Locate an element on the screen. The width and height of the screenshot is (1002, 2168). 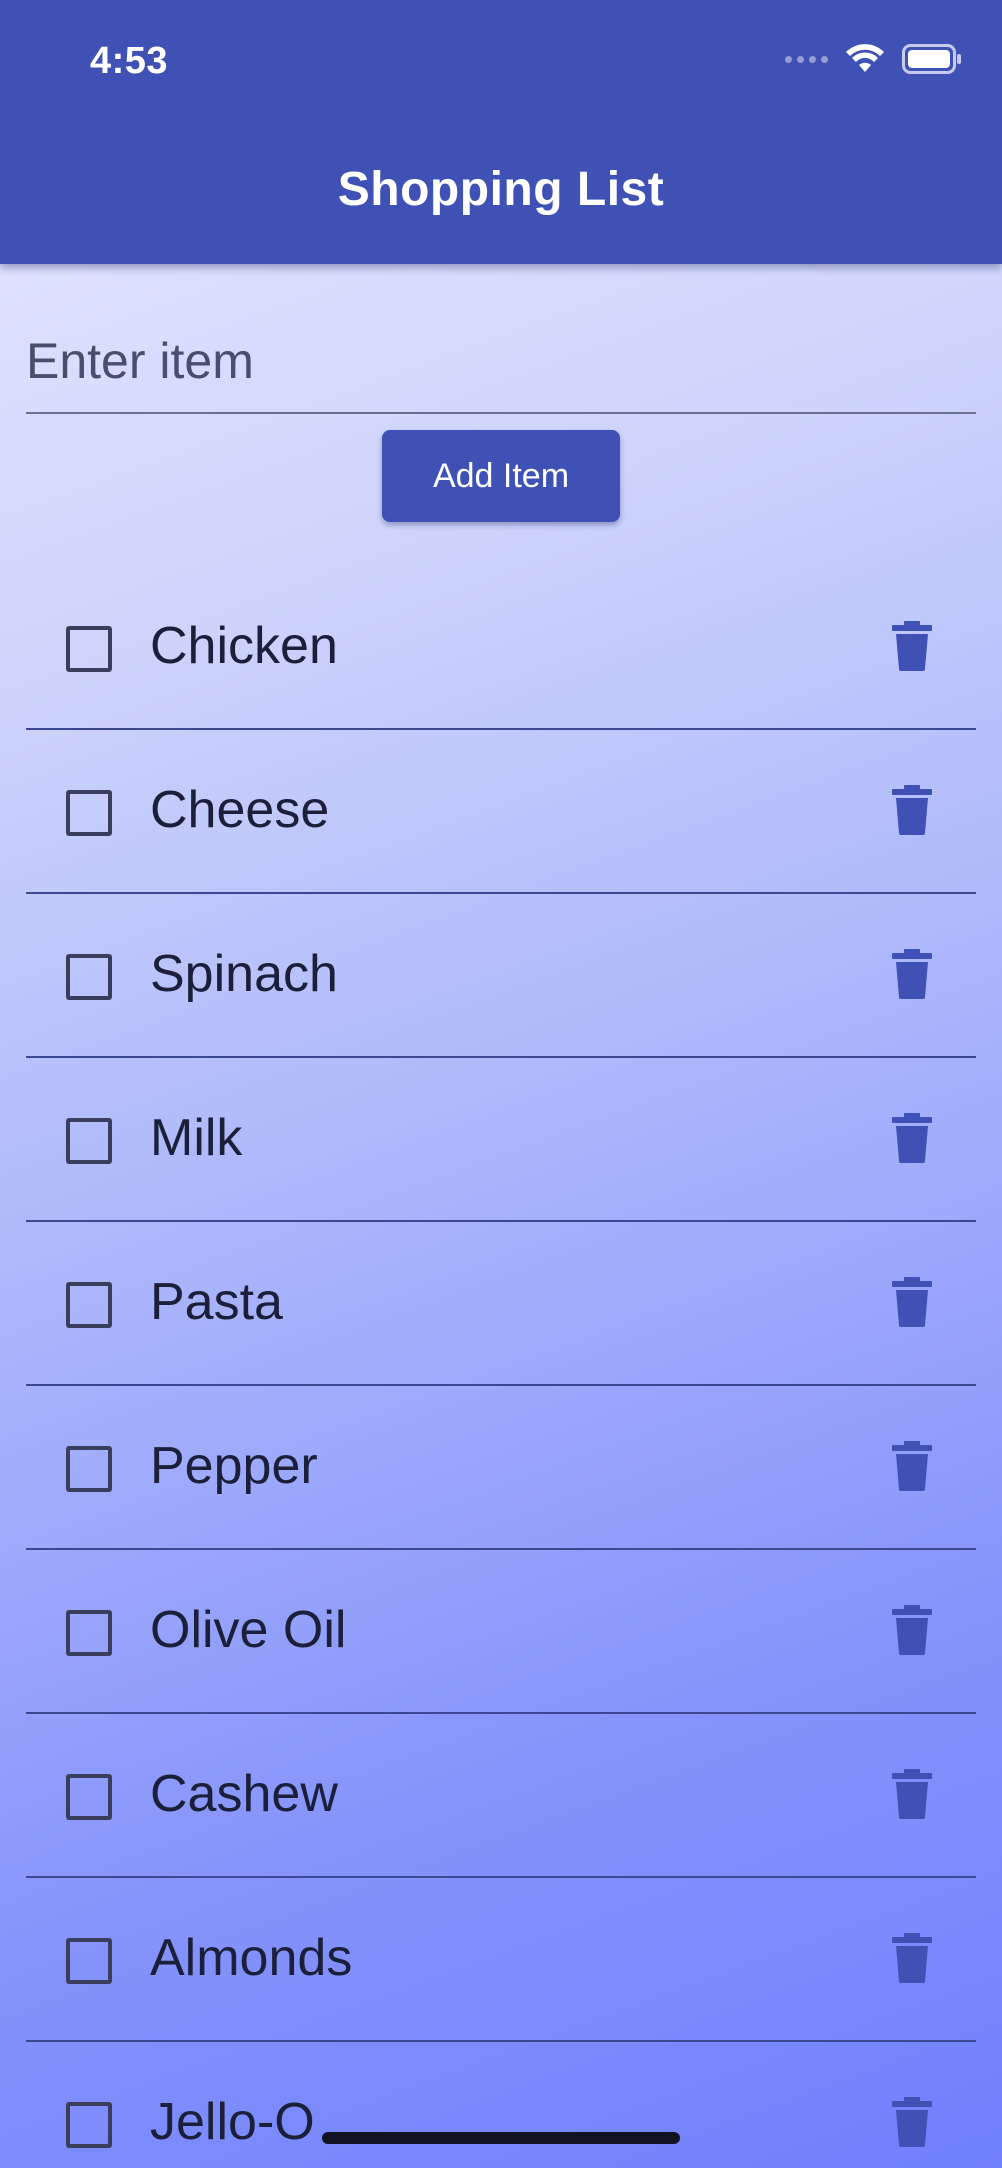
item-label: Pepper is located at coordinates (234, 1466).